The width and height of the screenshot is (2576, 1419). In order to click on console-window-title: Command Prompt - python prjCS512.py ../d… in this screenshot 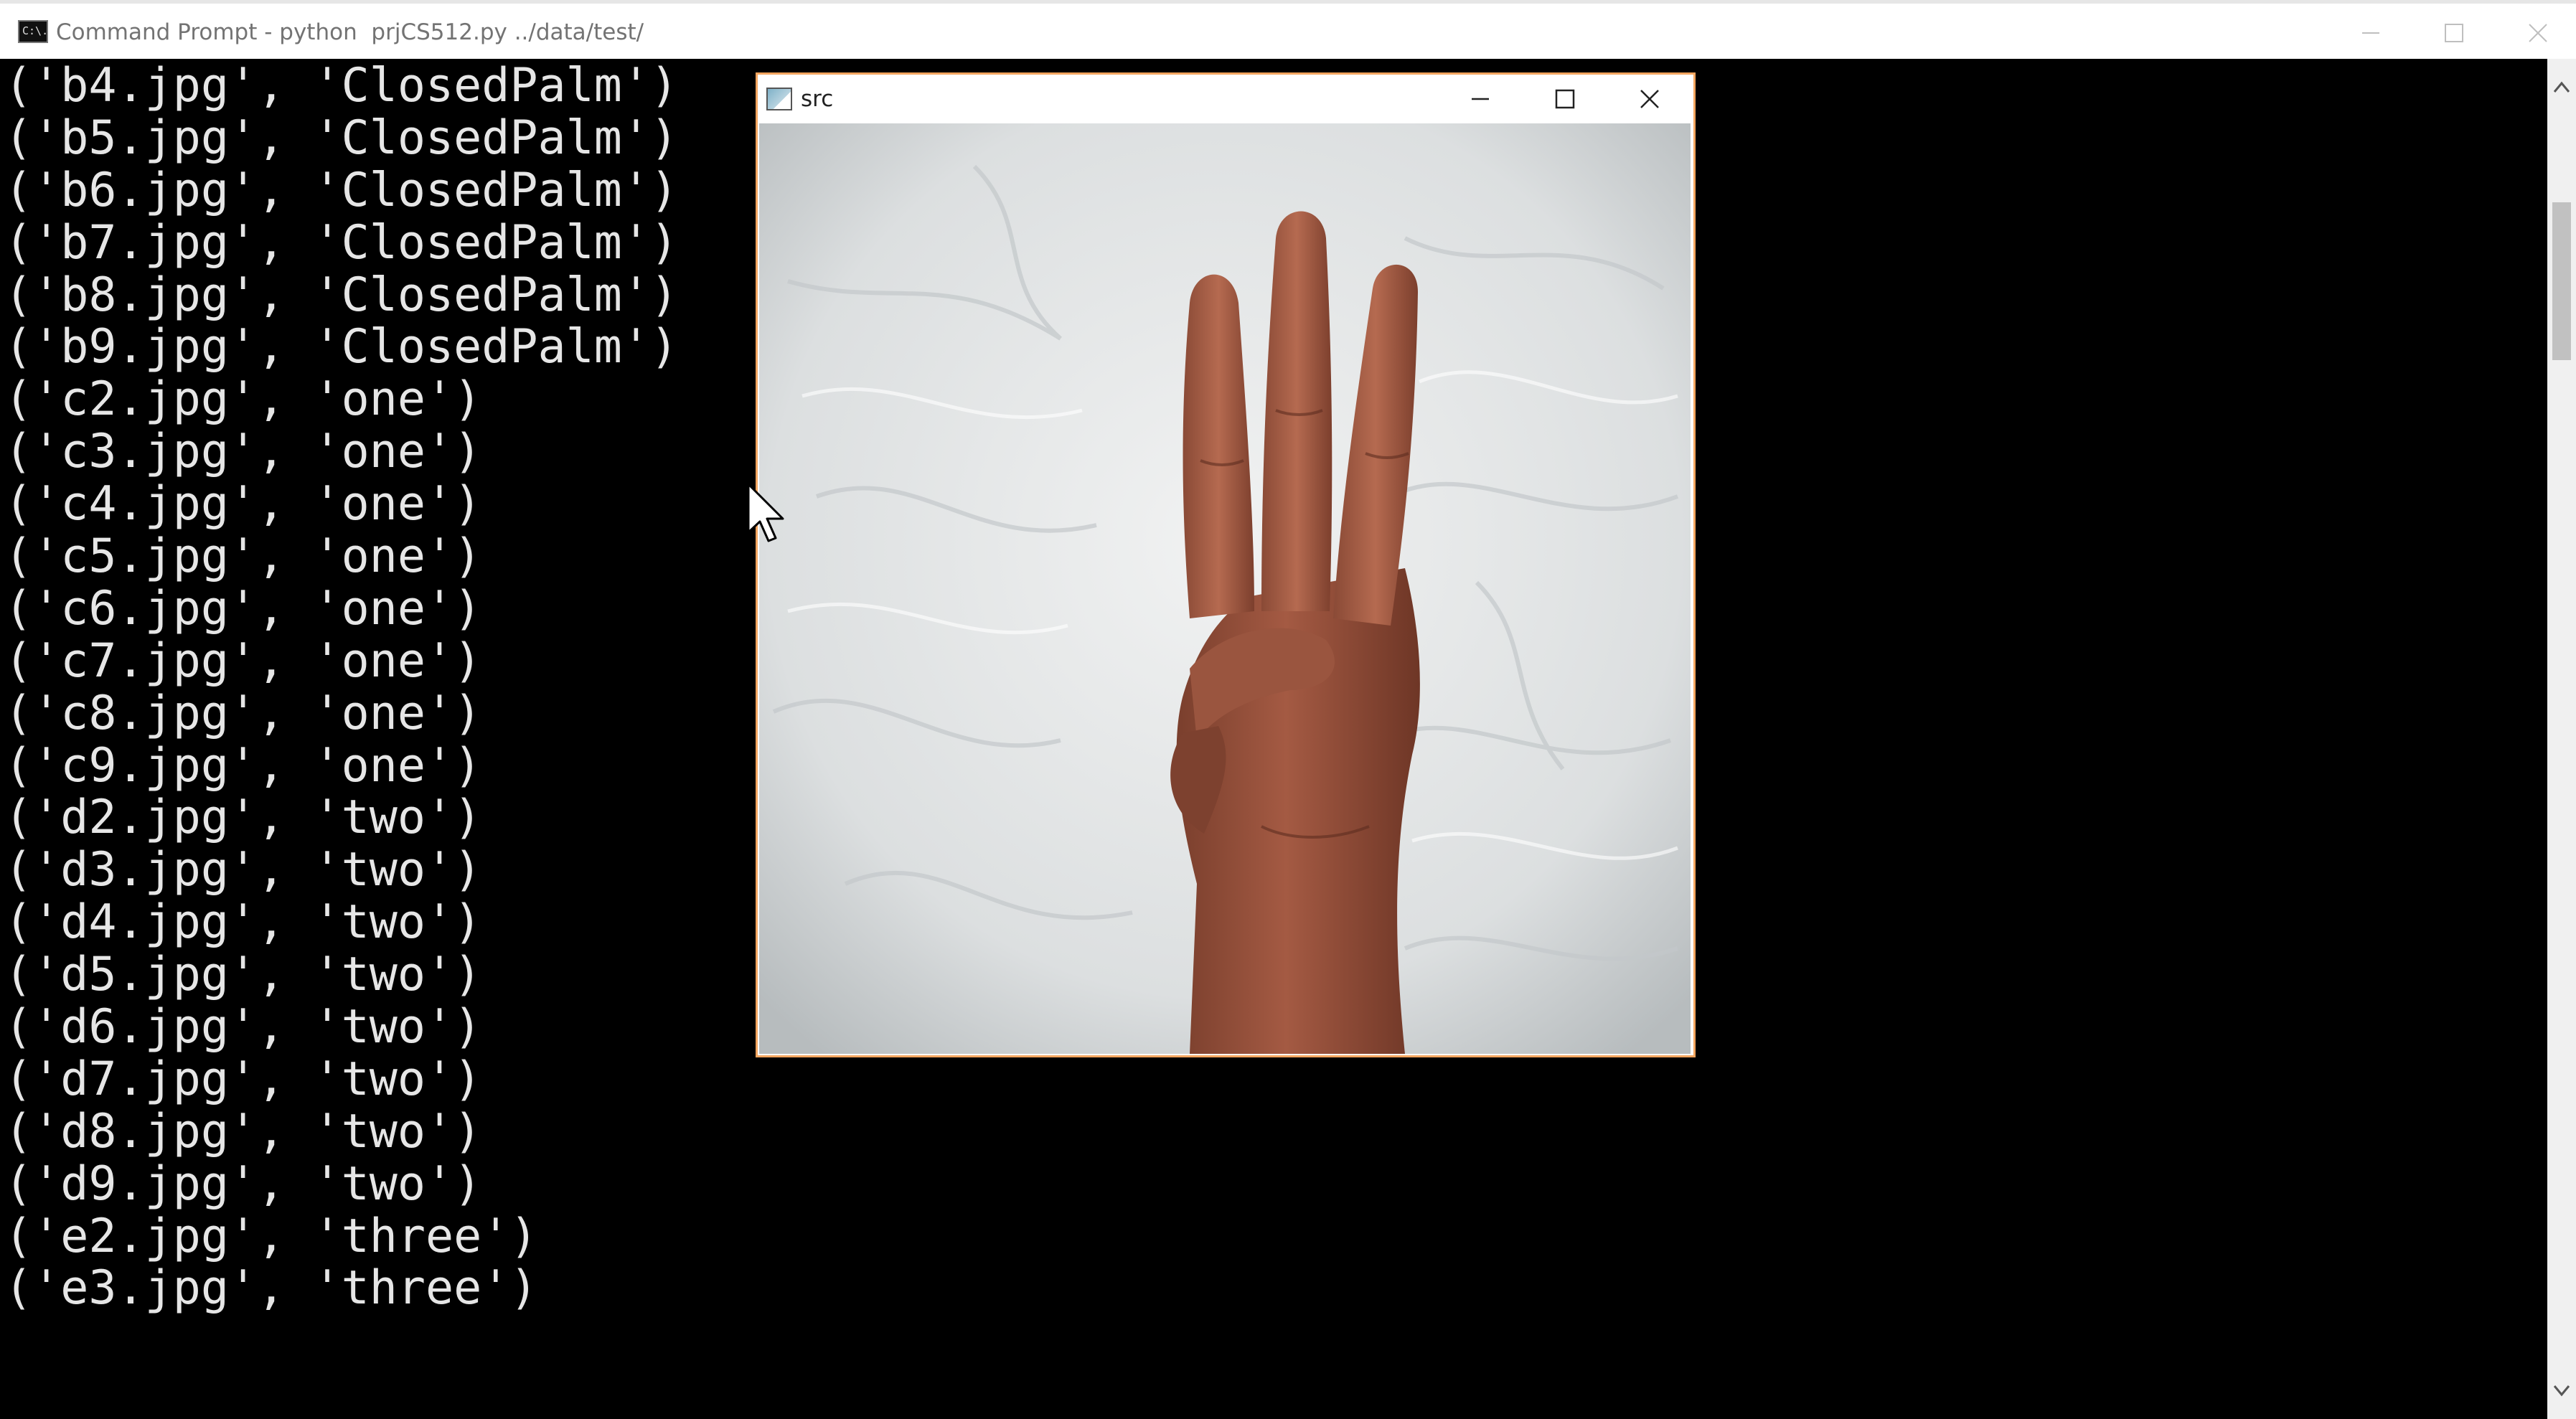, I will do `click(350, 32)`.